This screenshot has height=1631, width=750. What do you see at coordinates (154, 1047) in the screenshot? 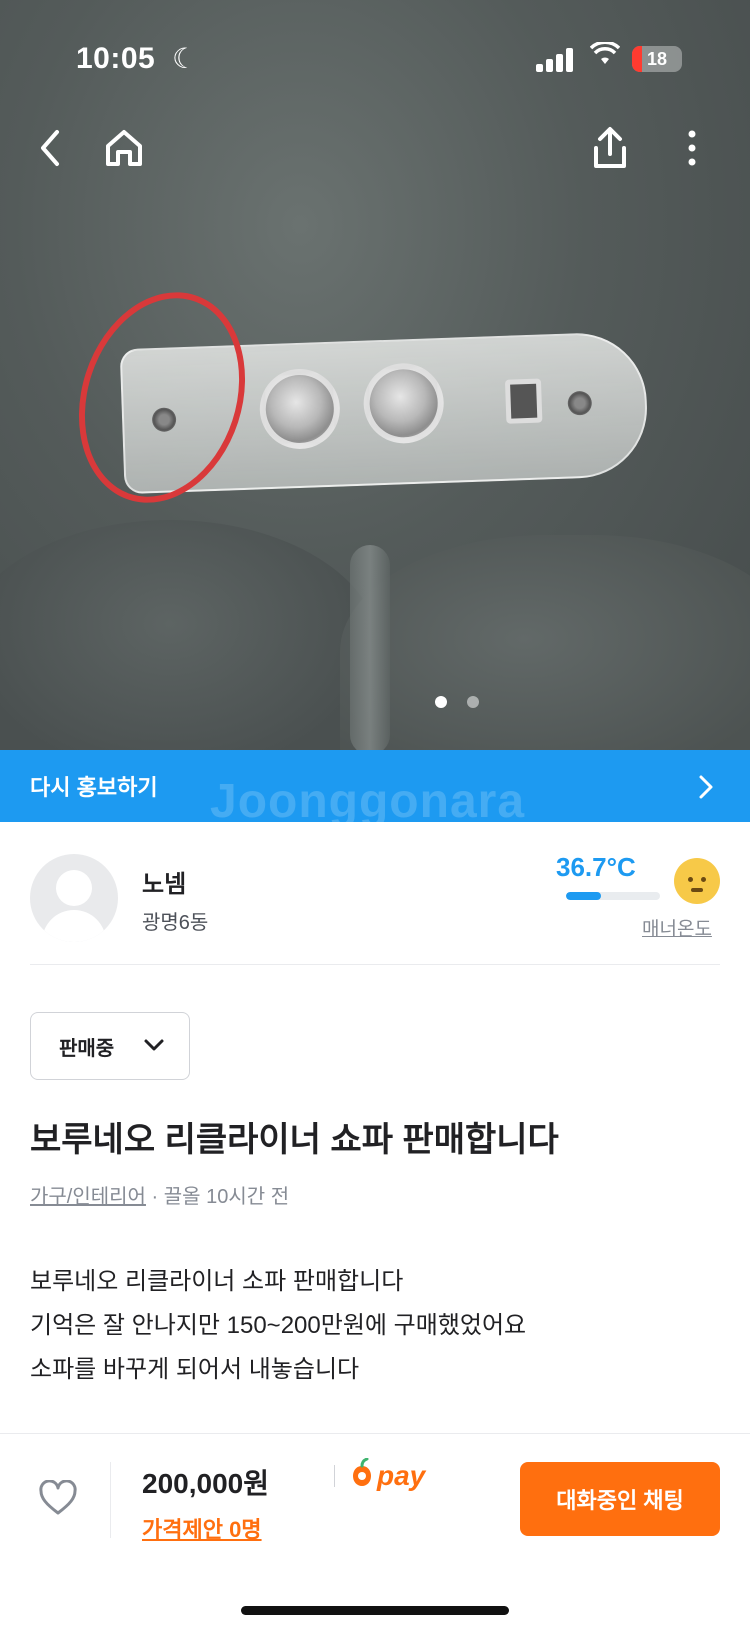
I see `chevron-down-icon` at bounding box center [154, 1047].